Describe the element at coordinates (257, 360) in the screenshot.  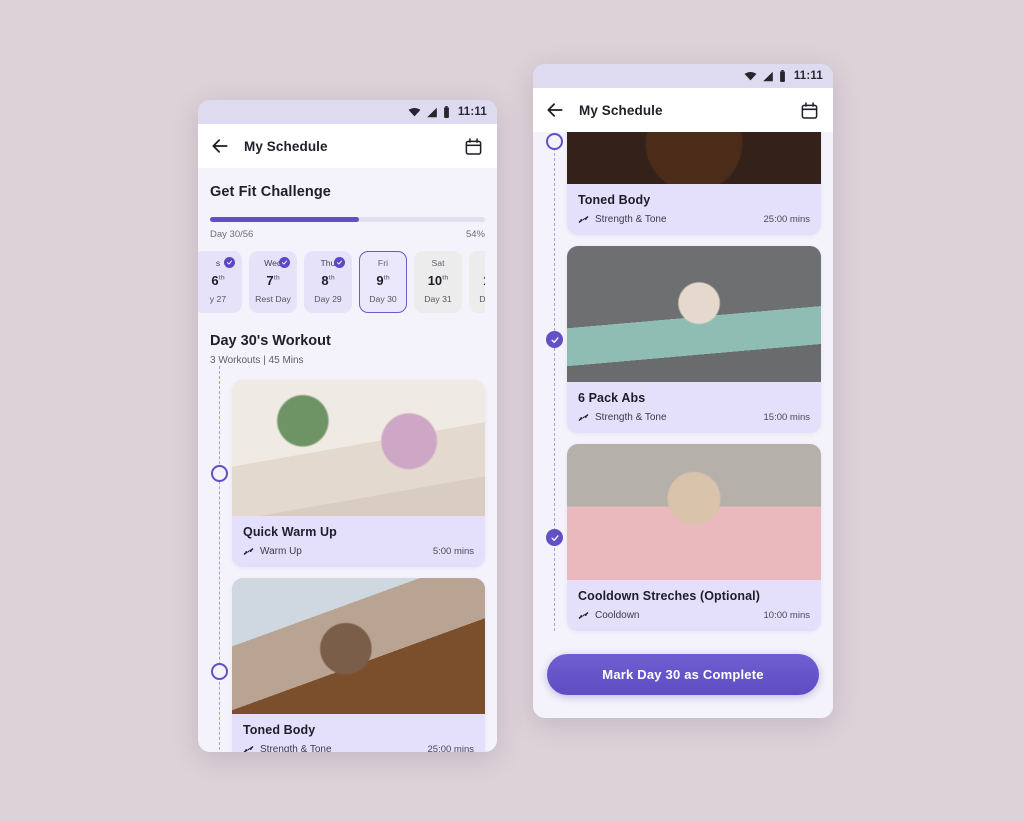
I see `workout-section-meta: 3 Workouts | 45 Mins` at that location.